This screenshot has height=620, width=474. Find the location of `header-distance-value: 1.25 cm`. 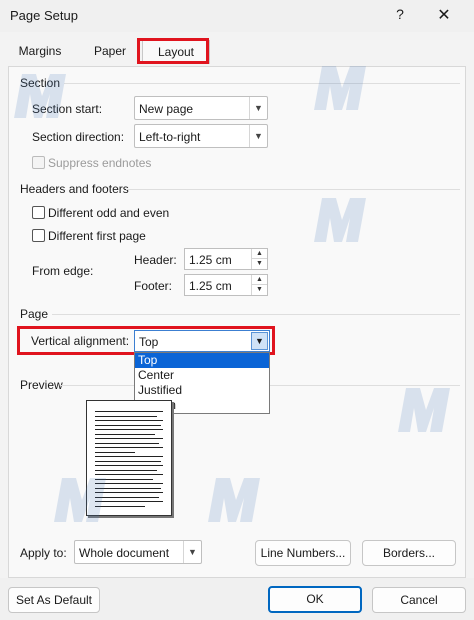

header-distance-value: 1.25 cm is located at coordinates (210, 260).